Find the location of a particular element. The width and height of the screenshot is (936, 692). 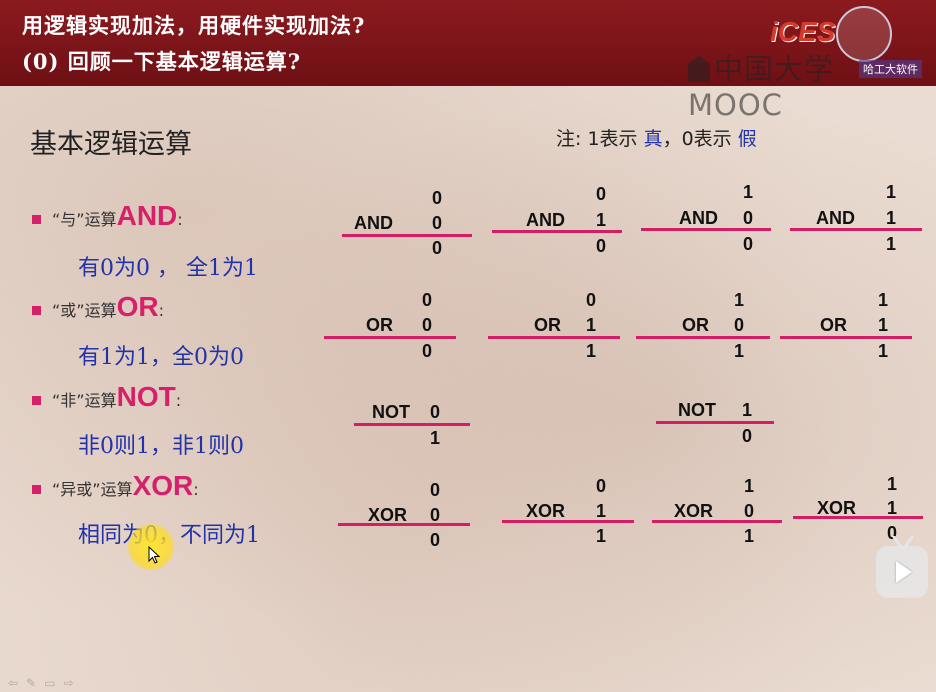

next-slide-icon: ⇨ is located at coordinates (72, 683).